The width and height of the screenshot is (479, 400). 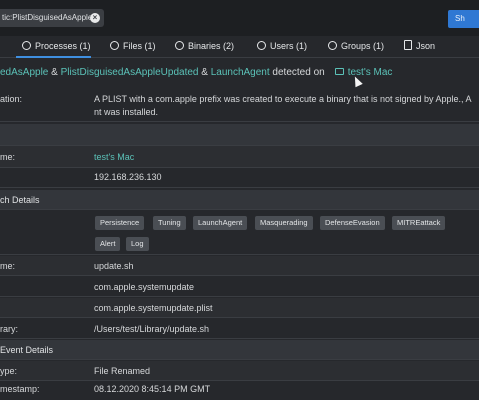 What do you see at coordinates (144, 287) in the screenshot?
I see `match-row-value: com.apple.systemupdate` at bounding box center [144, 287].